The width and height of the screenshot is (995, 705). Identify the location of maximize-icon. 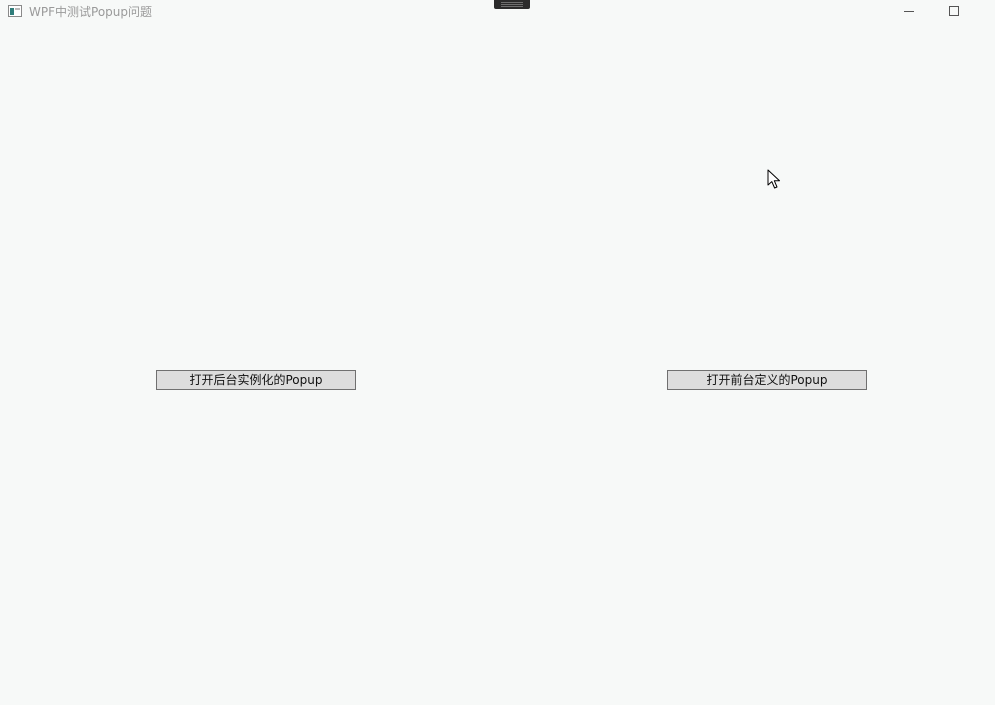
(954, 11).